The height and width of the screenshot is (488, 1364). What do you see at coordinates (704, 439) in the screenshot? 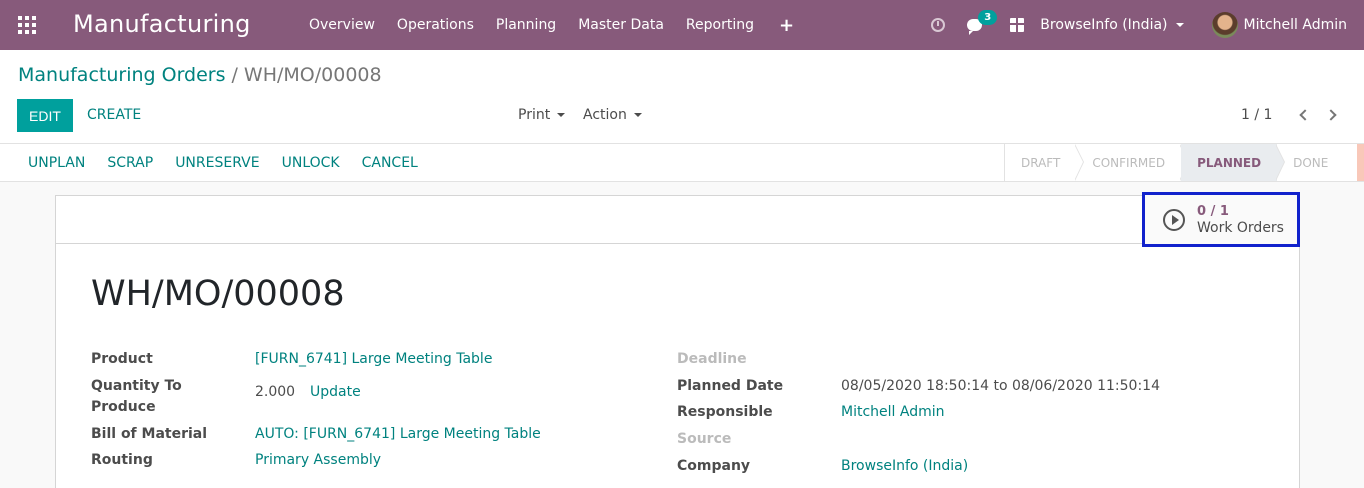
I see `source-label: Source` at bounding box center [704, 439].